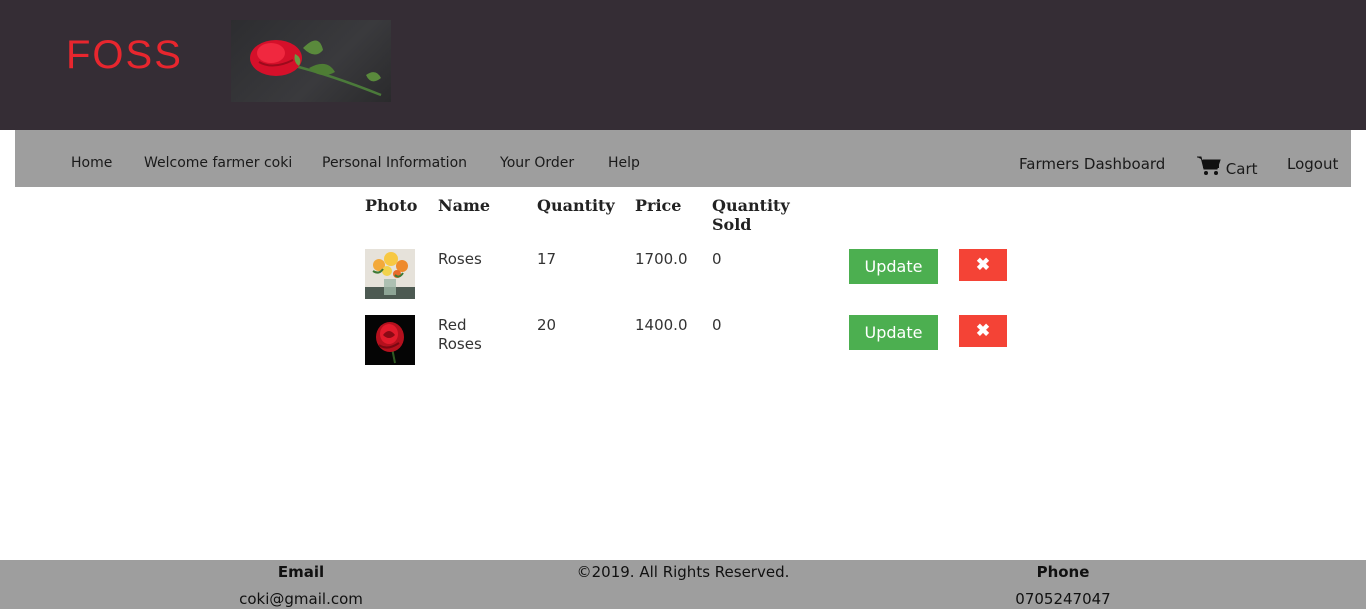 The width and height of the screenshot is (1366, 609). I want to click on col-header-quantity-sold: Quantity Sold, so click(751, 215).